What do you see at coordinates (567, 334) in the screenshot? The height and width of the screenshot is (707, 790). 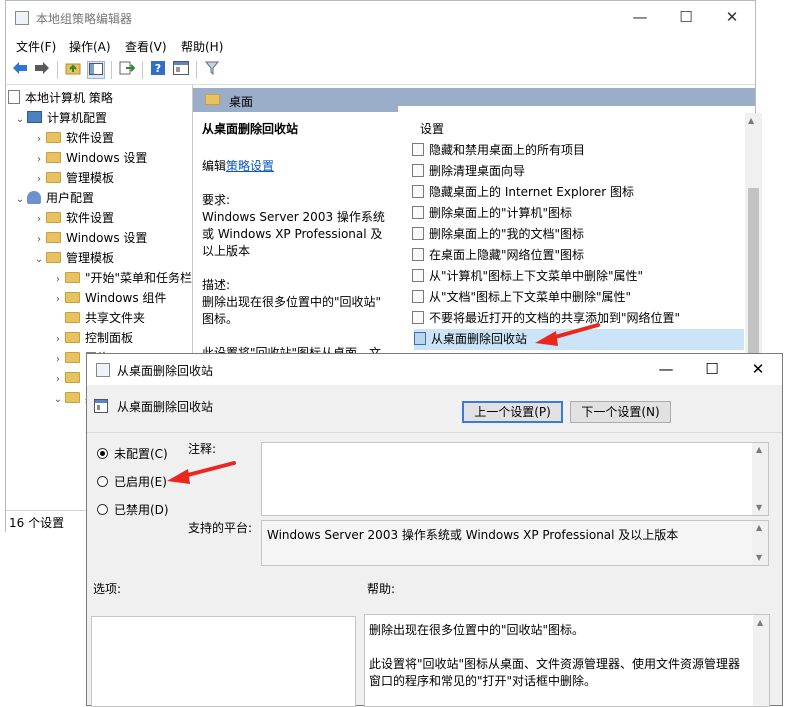 I see `annotation-arrow-setting` at bounding box center [567, 334].